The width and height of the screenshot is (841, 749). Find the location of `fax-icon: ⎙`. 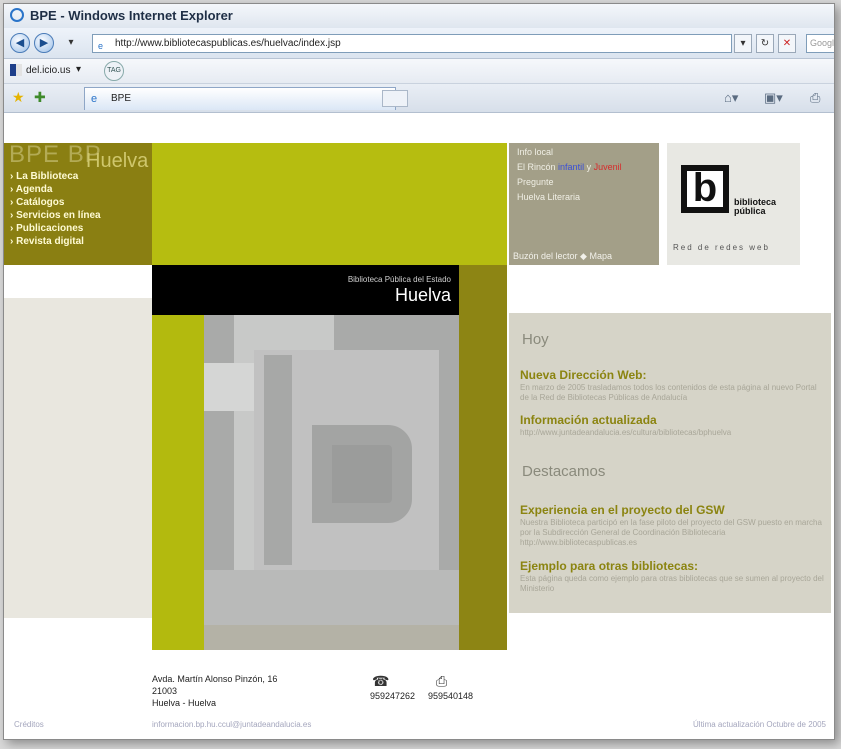

fax-icon: ⎙ is located at coordinates (442, 681).